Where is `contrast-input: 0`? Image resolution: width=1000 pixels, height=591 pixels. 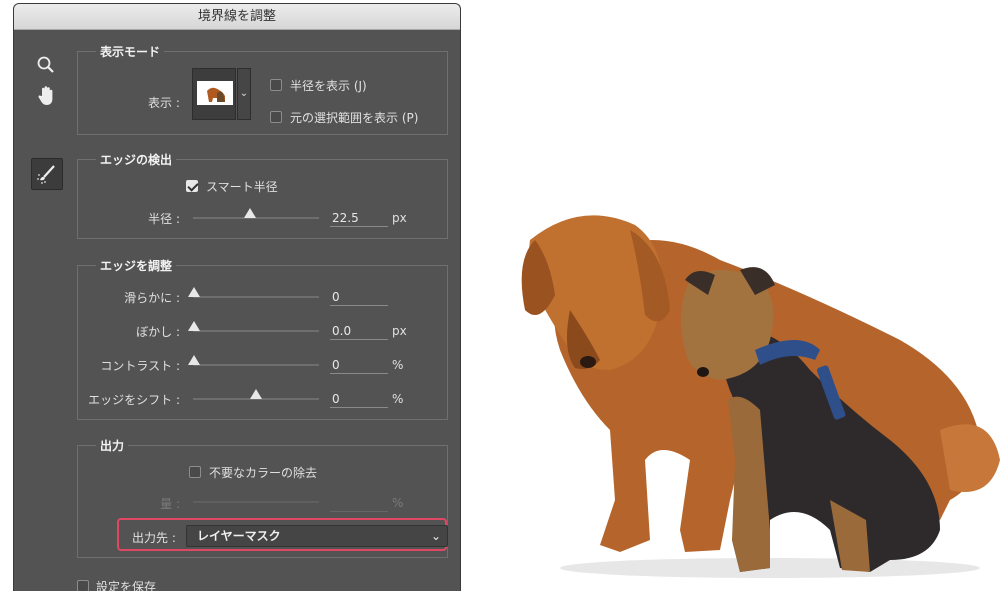
contrast-input: 0 is located at coordinates (359, 365).